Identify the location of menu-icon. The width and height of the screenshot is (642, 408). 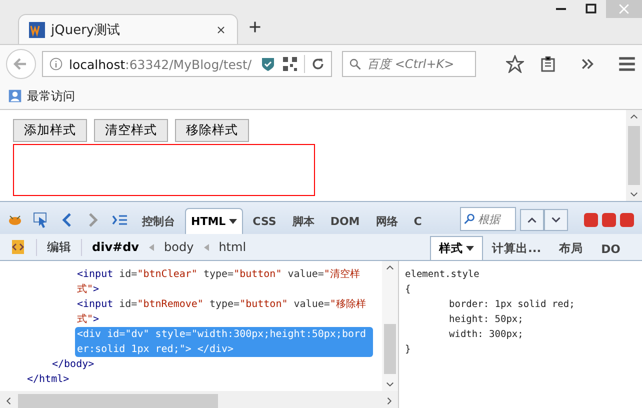
(627, 64).